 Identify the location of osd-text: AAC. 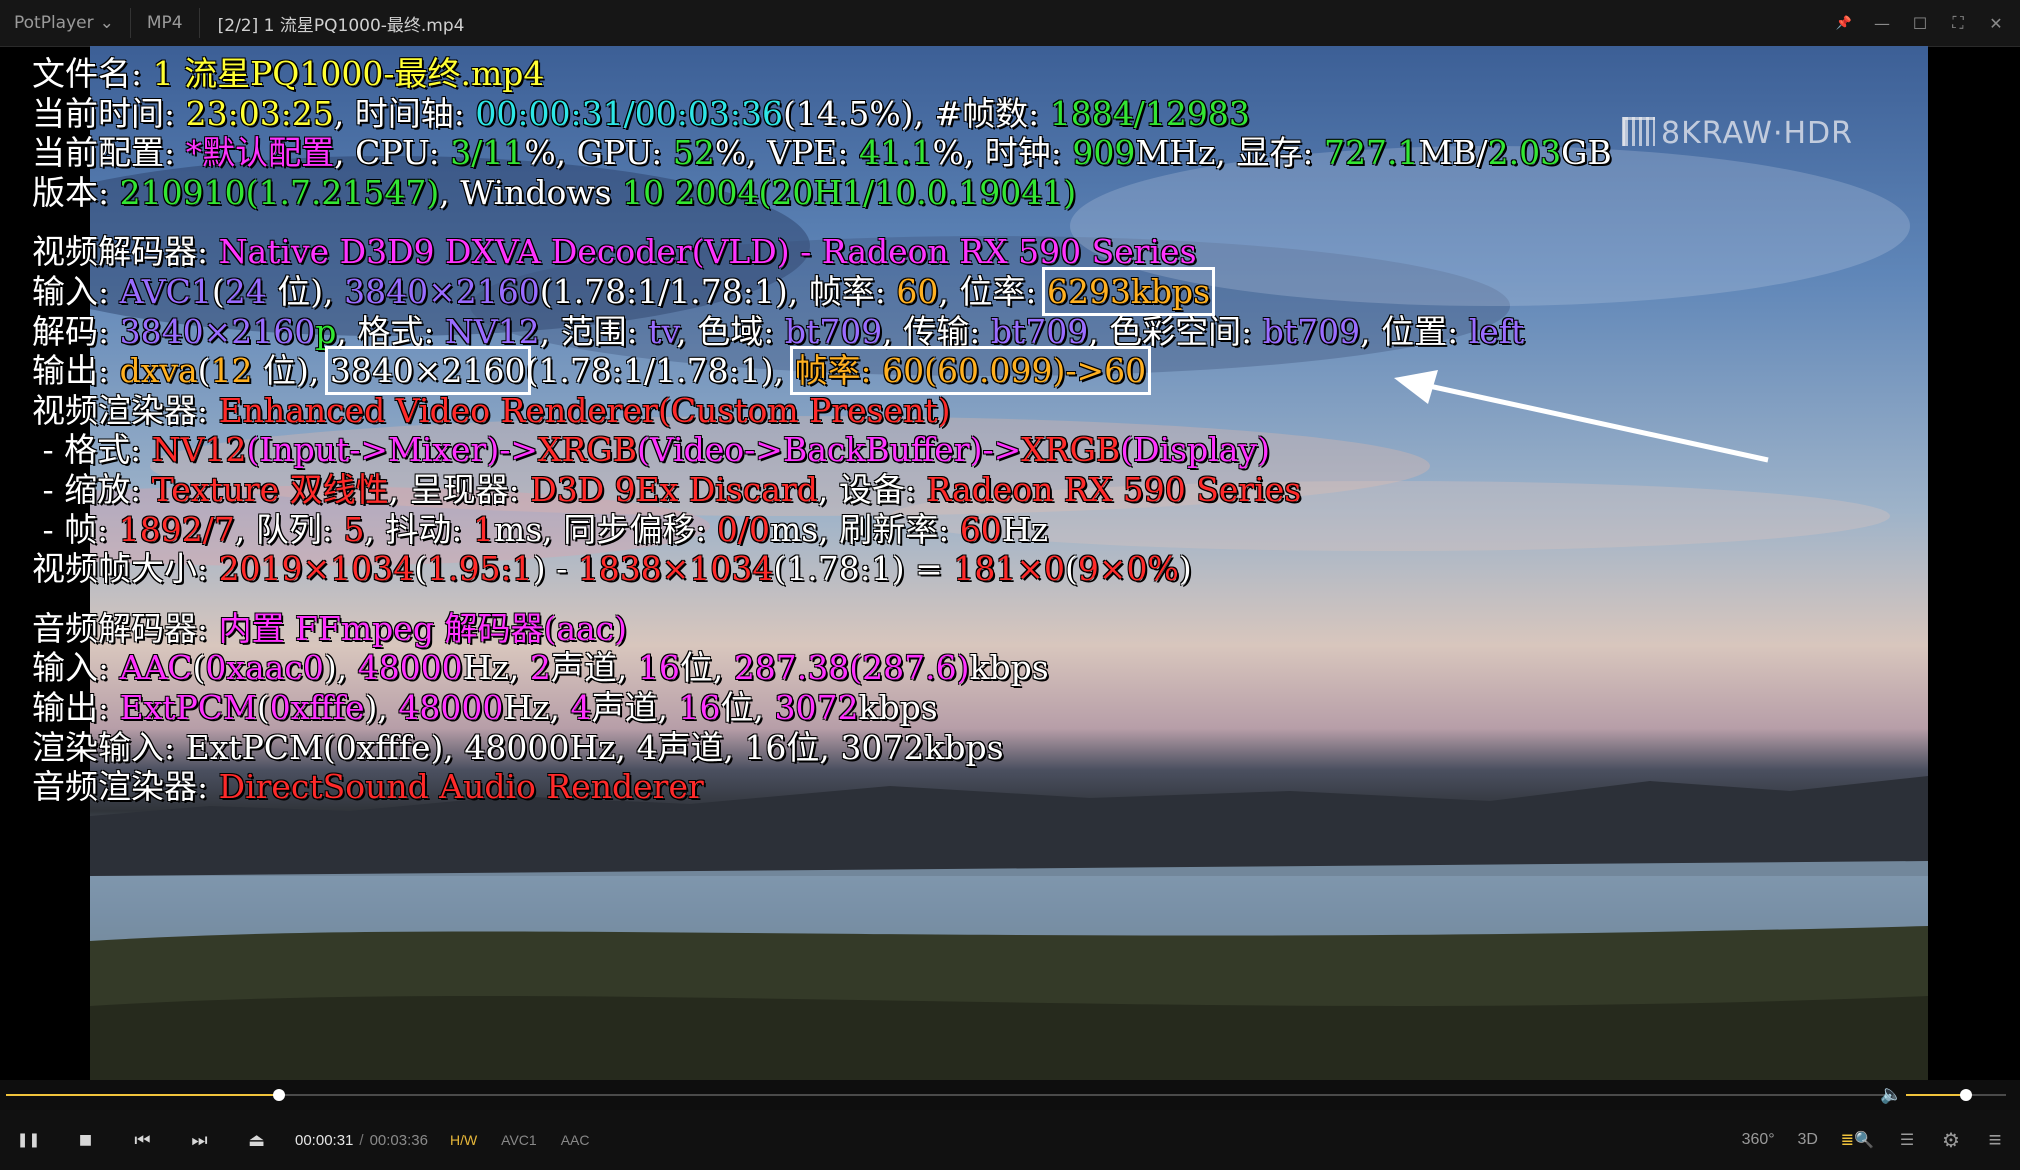
(156, 668).